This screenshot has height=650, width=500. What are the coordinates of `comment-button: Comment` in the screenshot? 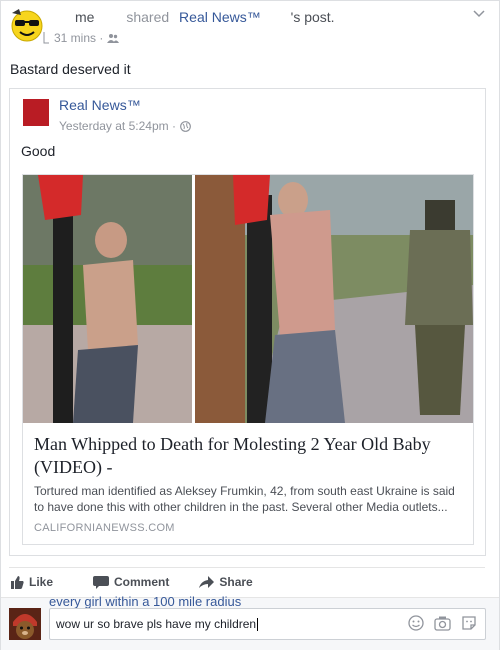 It's located at (131, 582).